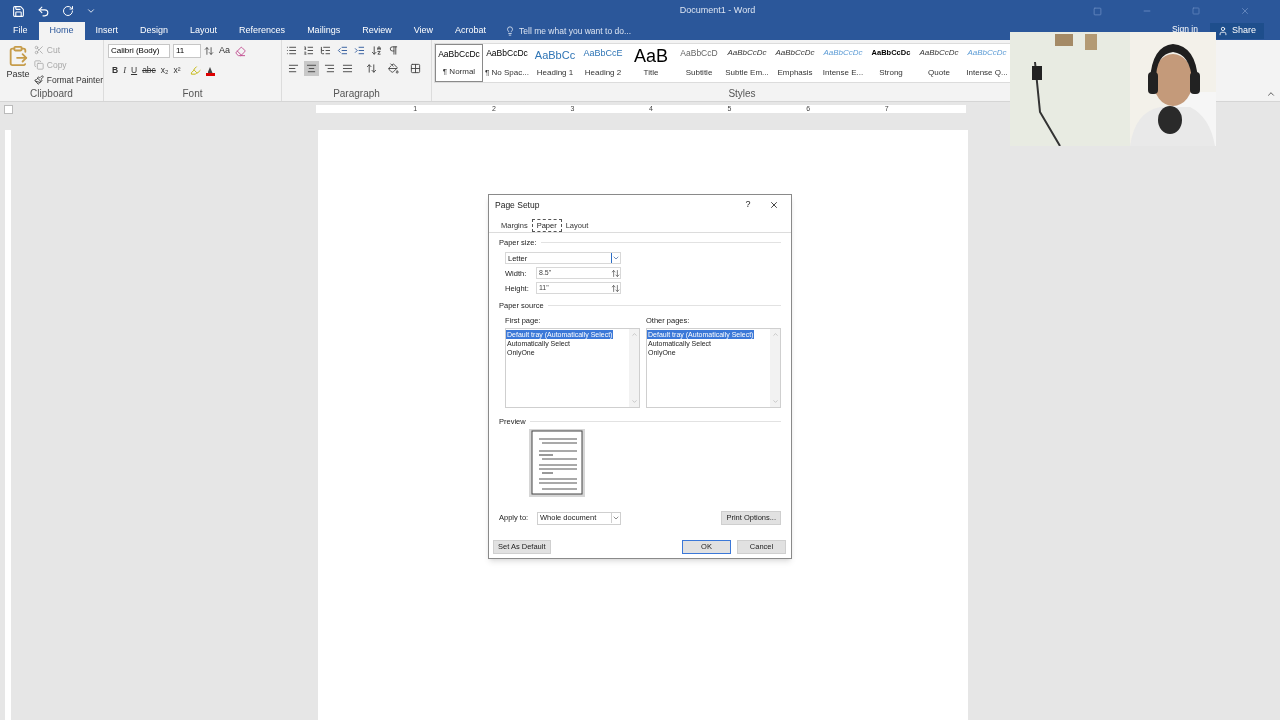  What do you see at coordinates (471, 31) in the screenshot?
I see `ribbon-tab: Acrobat` at bounding box center [471, 31].